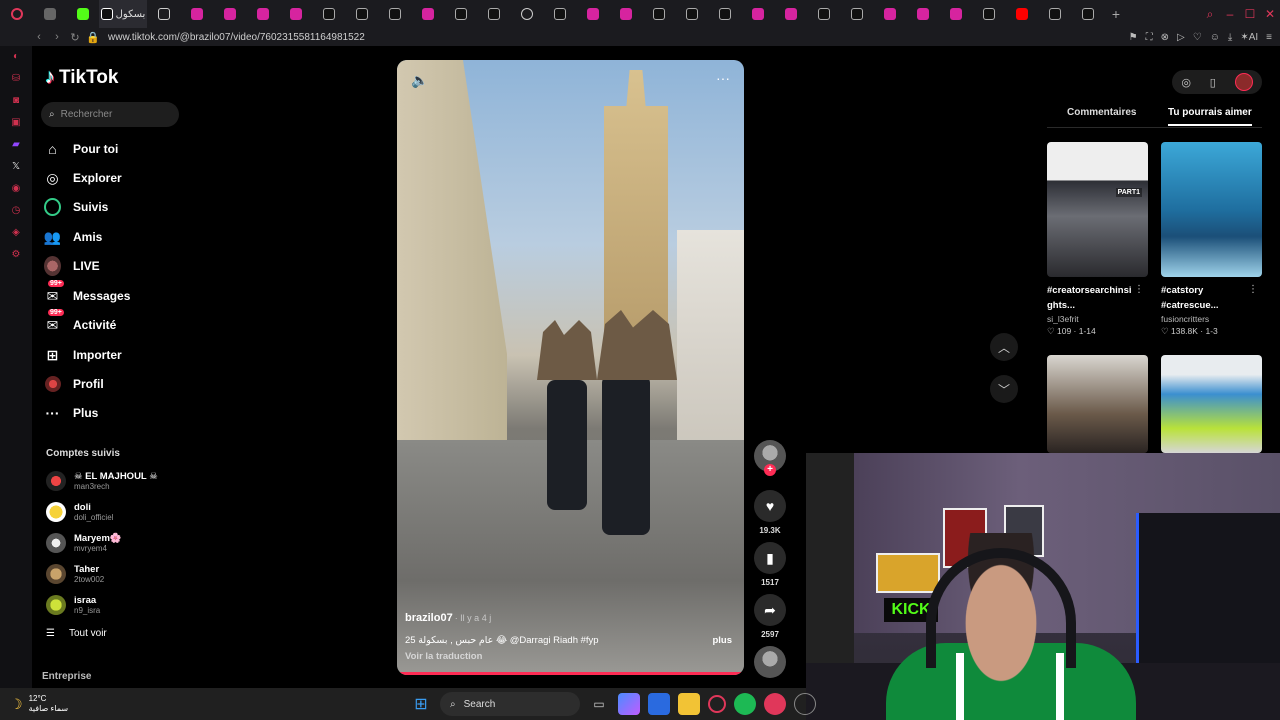 The image size is (1280, 720). What do you see at coordinates (84, 543) in the screenshot?
I see `followed-account: Maryem🌸 mvryem4` at bounding box center [84, 543].